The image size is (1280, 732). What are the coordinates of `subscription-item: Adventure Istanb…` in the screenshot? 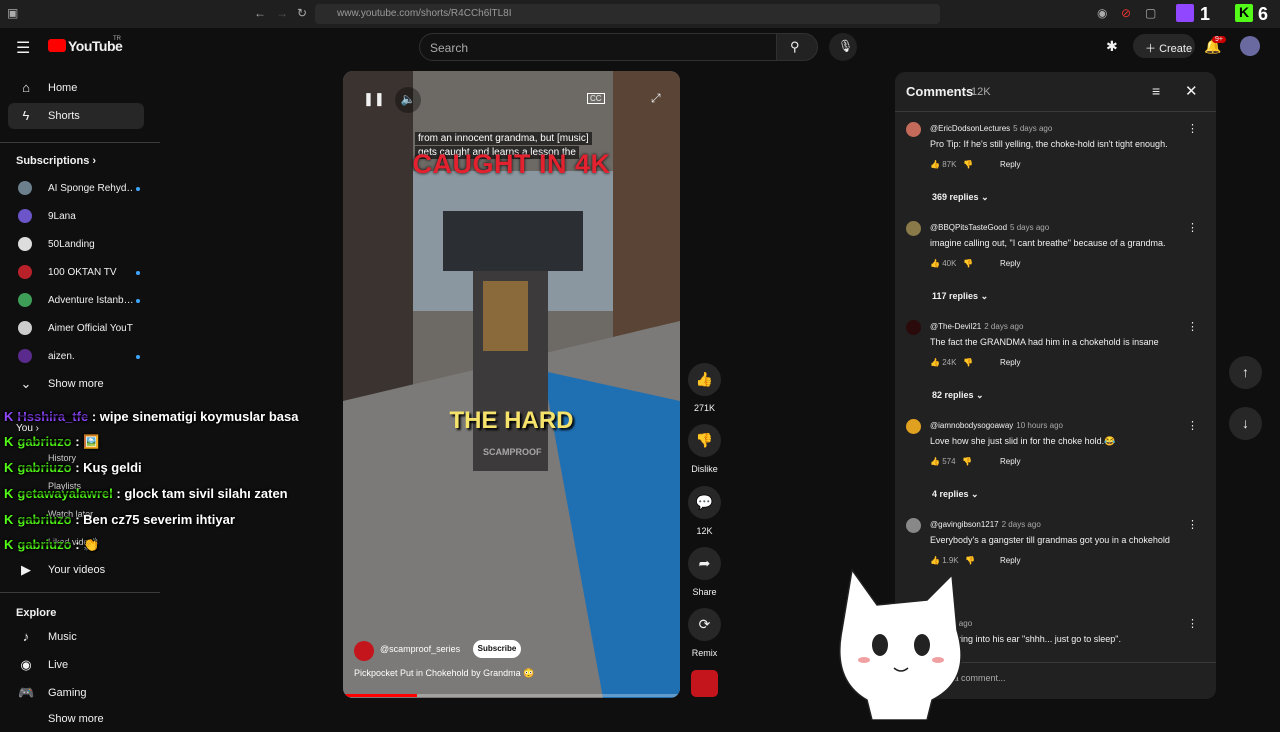 It's located at (78, 301).